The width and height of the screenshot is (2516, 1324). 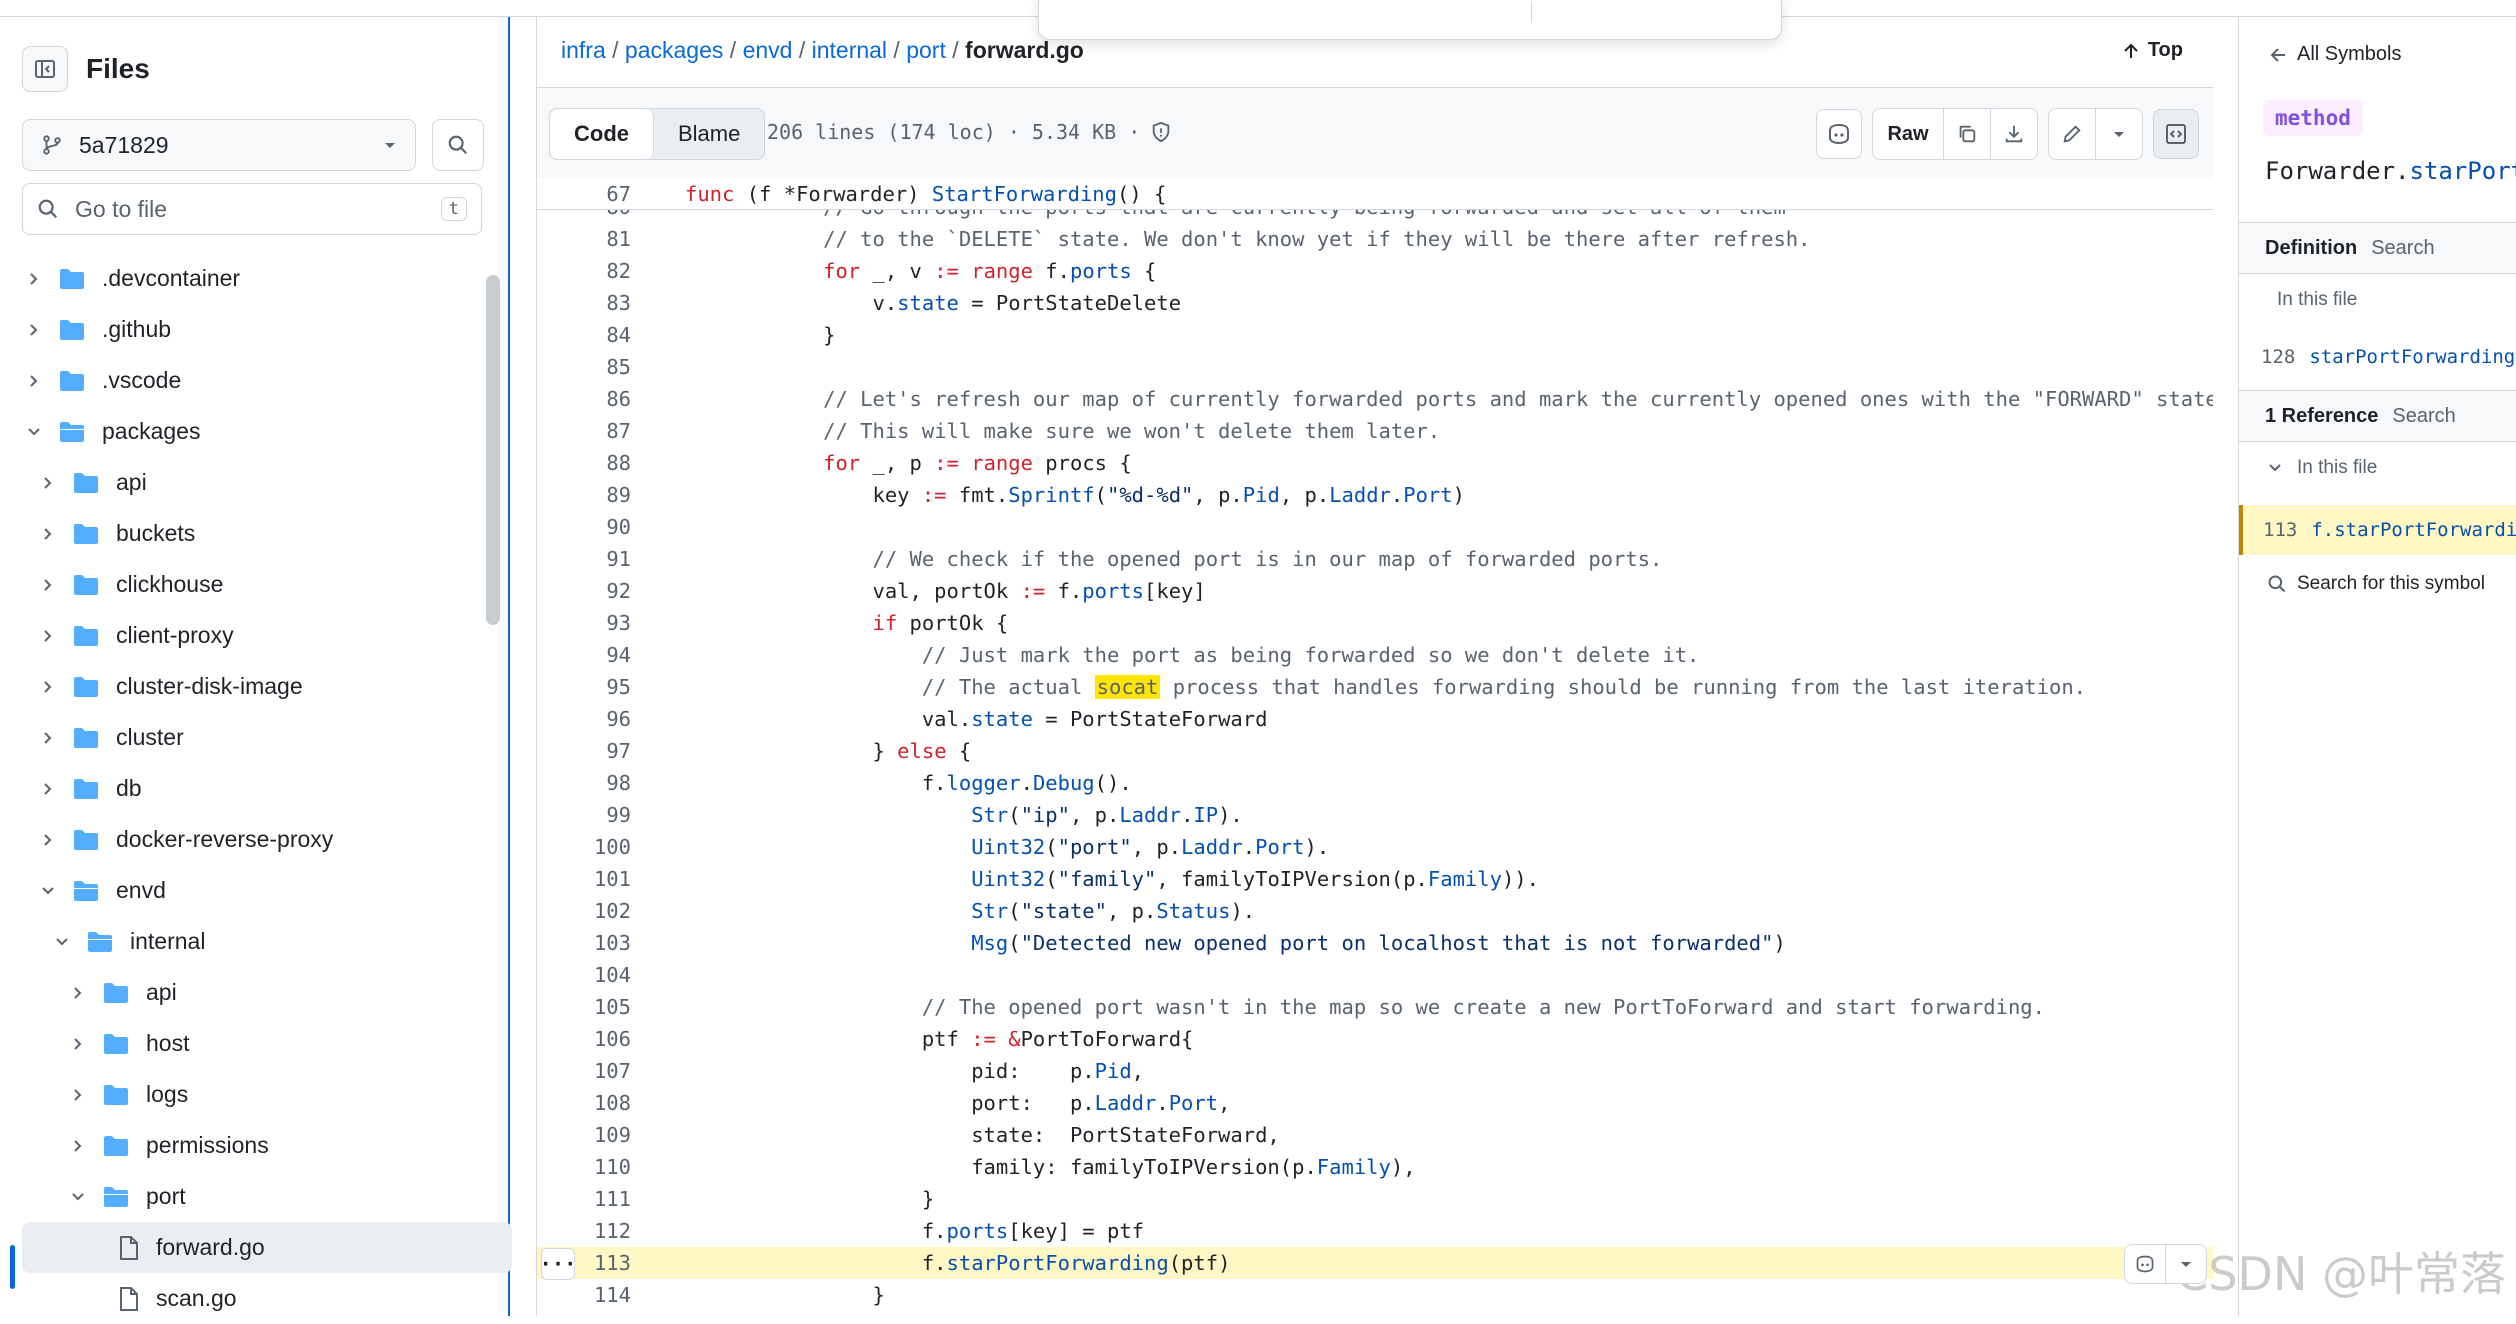 What do you see at coordinates (1375, 335) in the screenshot?
I see `code-line: 84 }` at bounding box center [1375, 335].